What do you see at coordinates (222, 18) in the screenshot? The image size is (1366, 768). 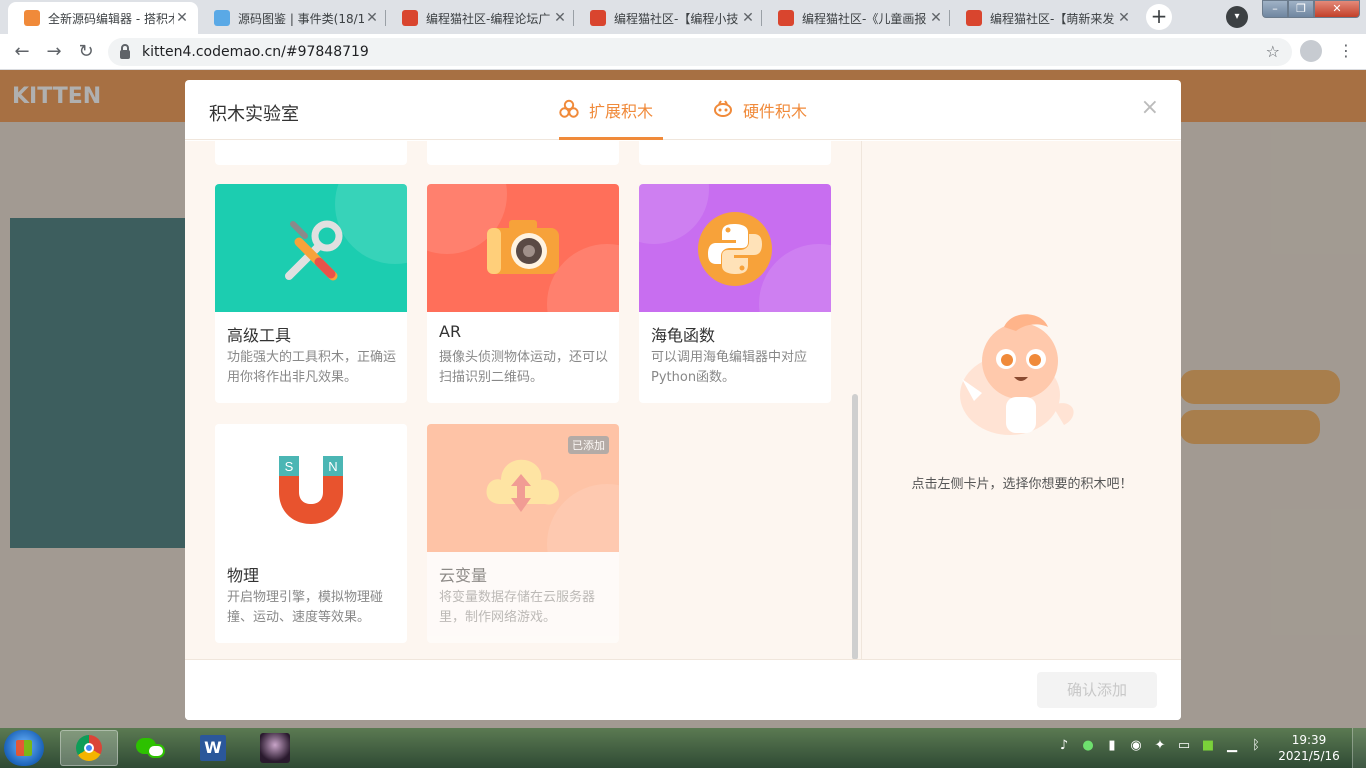 I see `guide-favicon-icon` at bounding box center [222, 18].